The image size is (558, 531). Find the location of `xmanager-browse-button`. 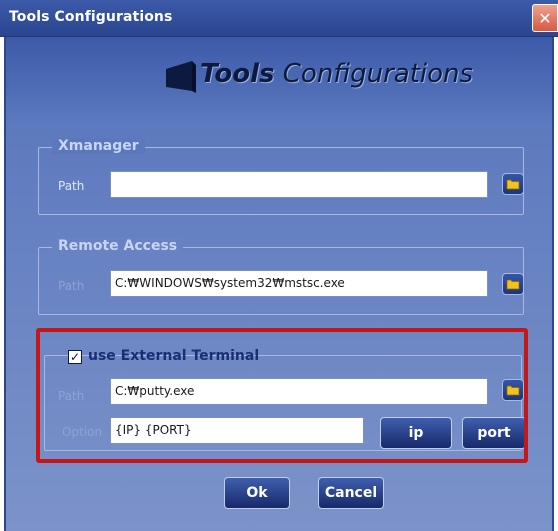

xmanager-browse-button is located at coordinates (513, 184).